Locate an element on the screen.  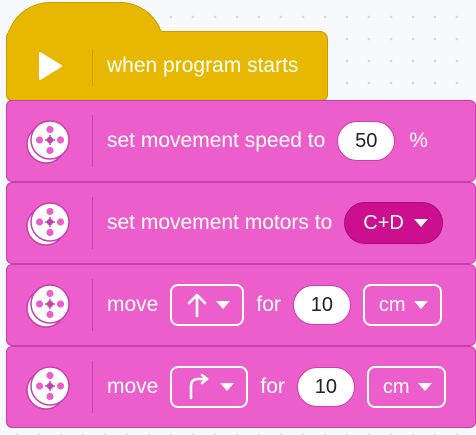
arrow-up-icon is located at coordinates (197, 305).